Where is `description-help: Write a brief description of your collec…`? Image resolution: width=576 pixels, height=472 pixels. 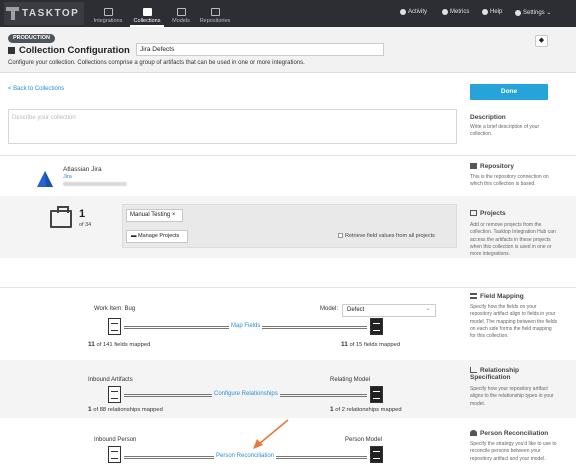
description-help: Write a brief description of your collec… is located at coordinates (505, 131).